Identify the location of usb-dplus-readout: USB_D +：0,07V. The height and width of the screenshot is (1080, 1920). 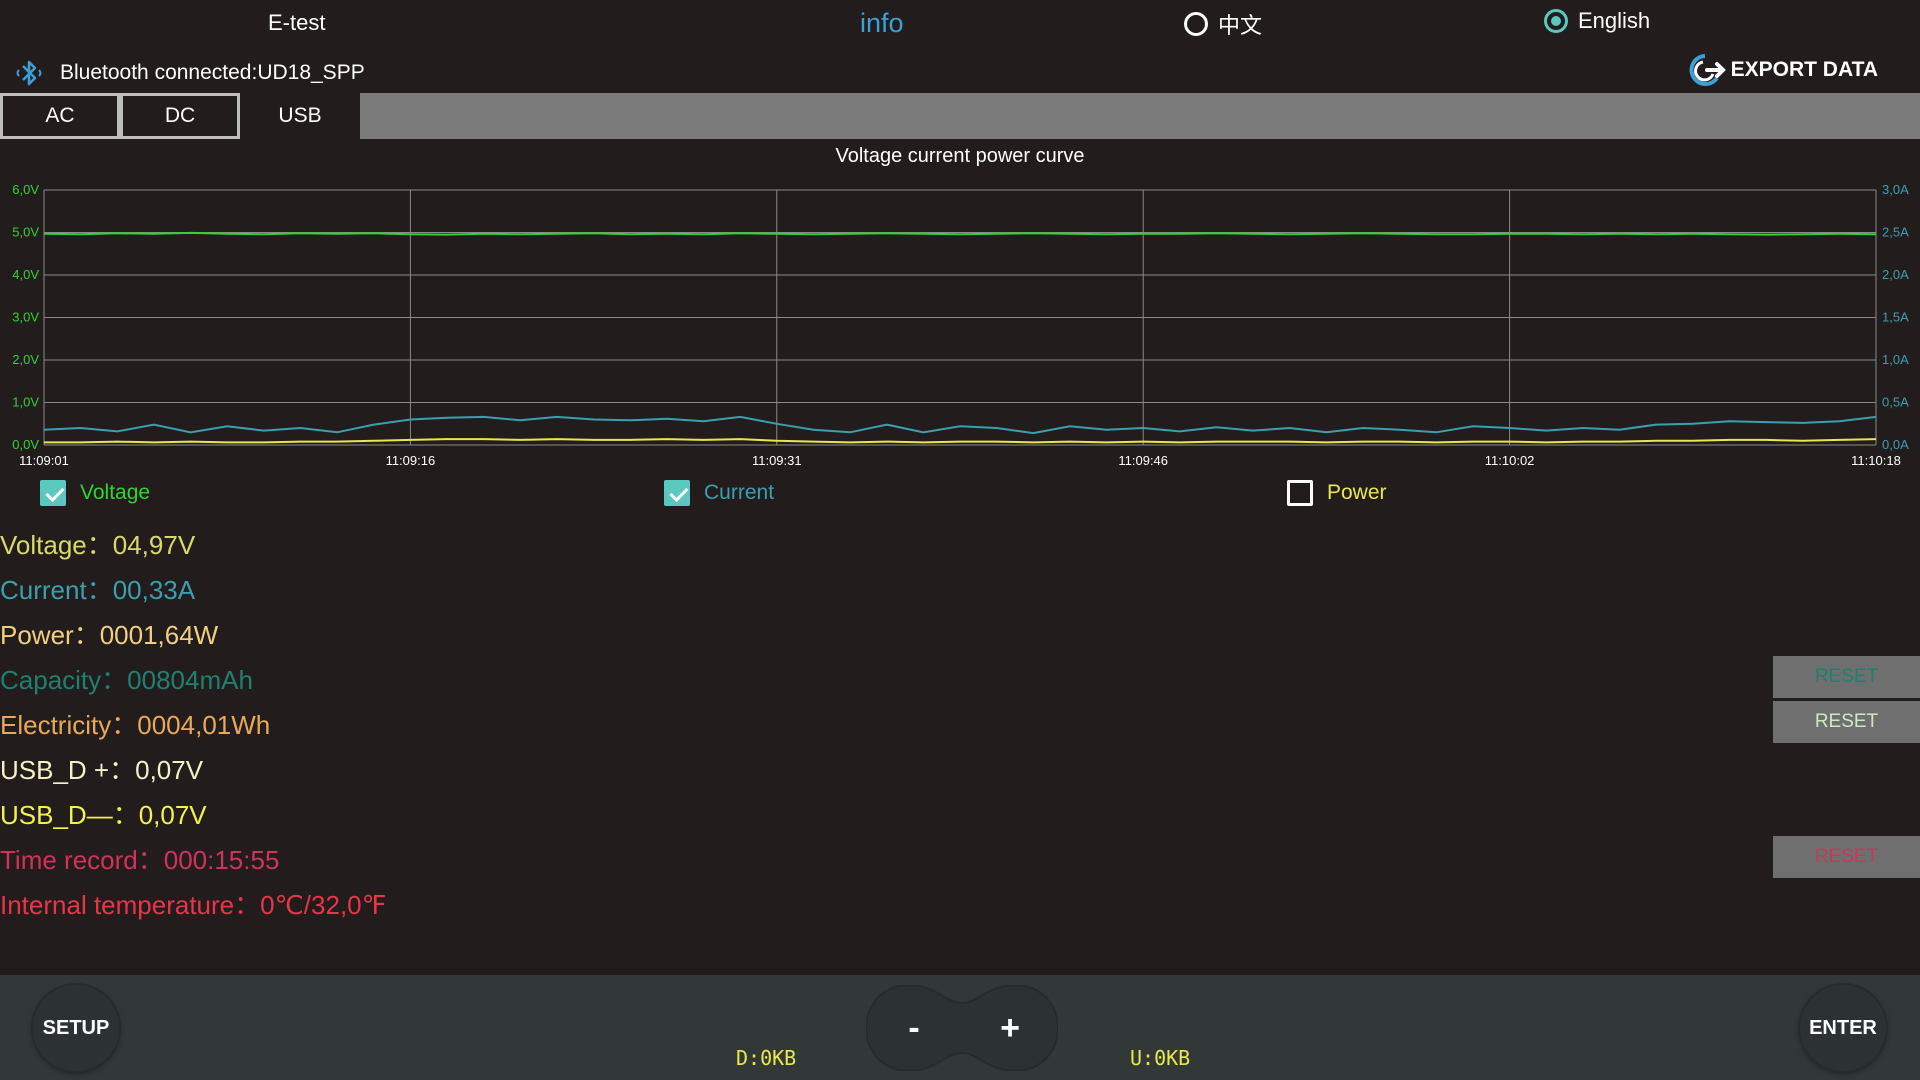
(101, 768).